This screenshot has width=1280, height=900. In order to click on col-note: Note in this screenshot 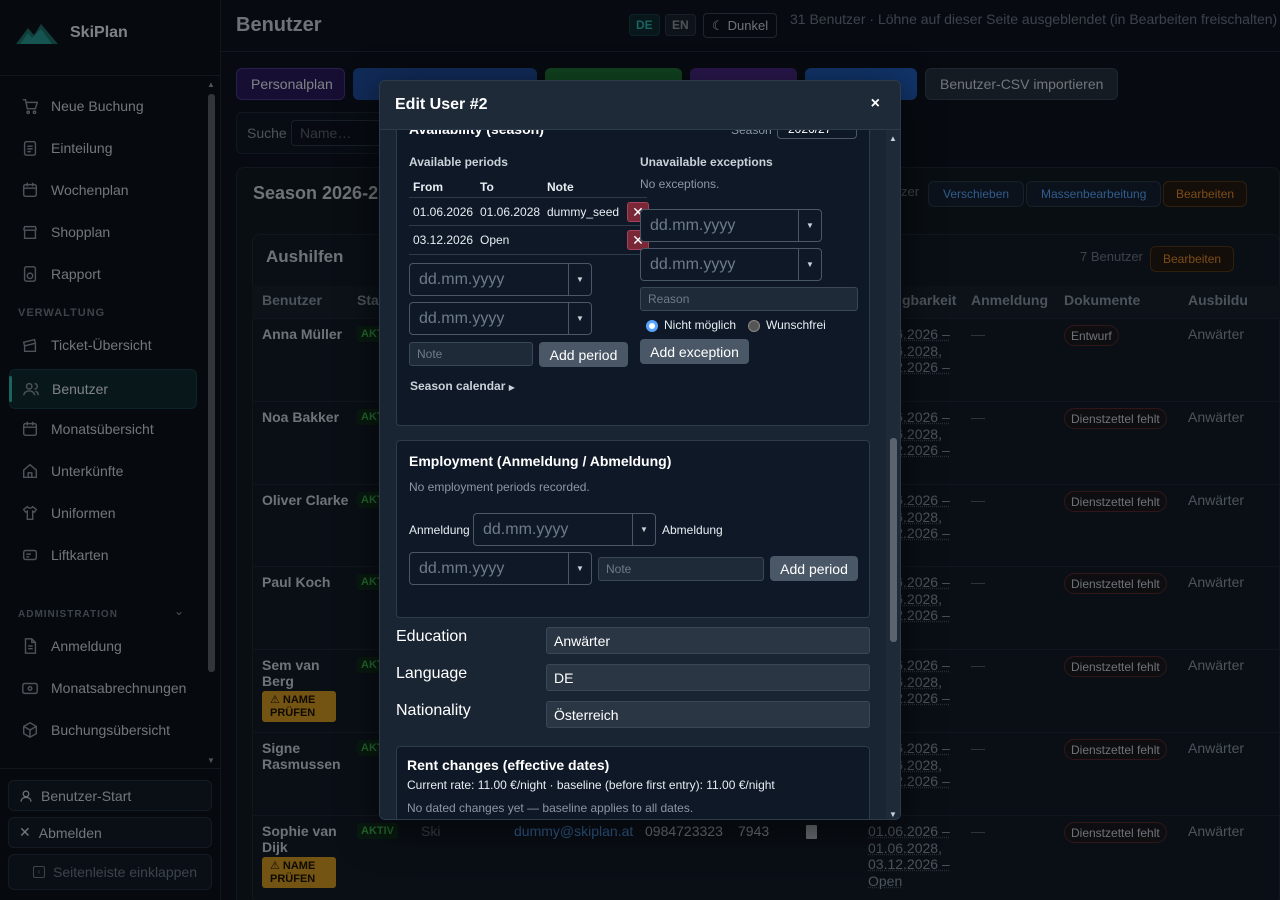, I will do `click(560, 187)`.